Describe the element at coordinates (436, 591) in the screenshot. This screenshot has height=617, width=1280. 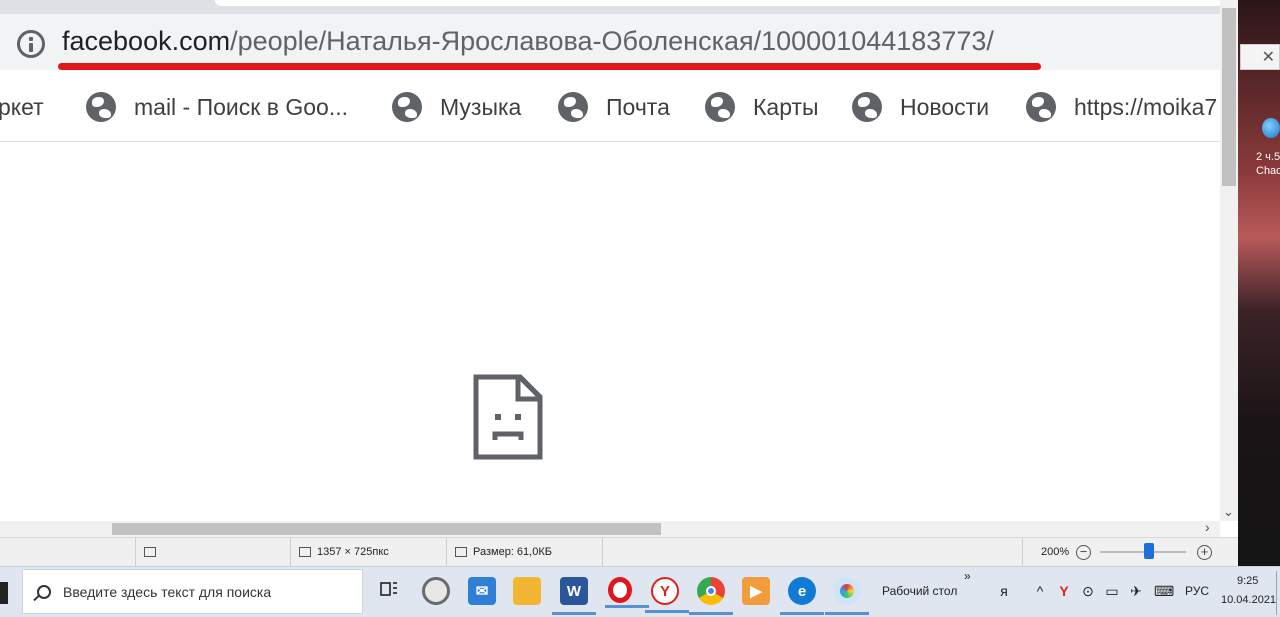
I see `circle-app-icon` at that location.